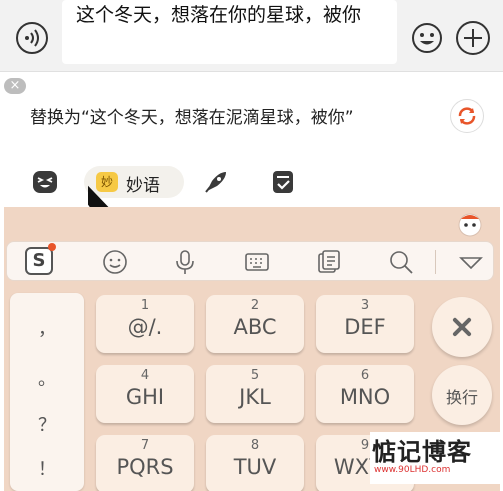  I want to click on key-number: 6, so click(365, 375).